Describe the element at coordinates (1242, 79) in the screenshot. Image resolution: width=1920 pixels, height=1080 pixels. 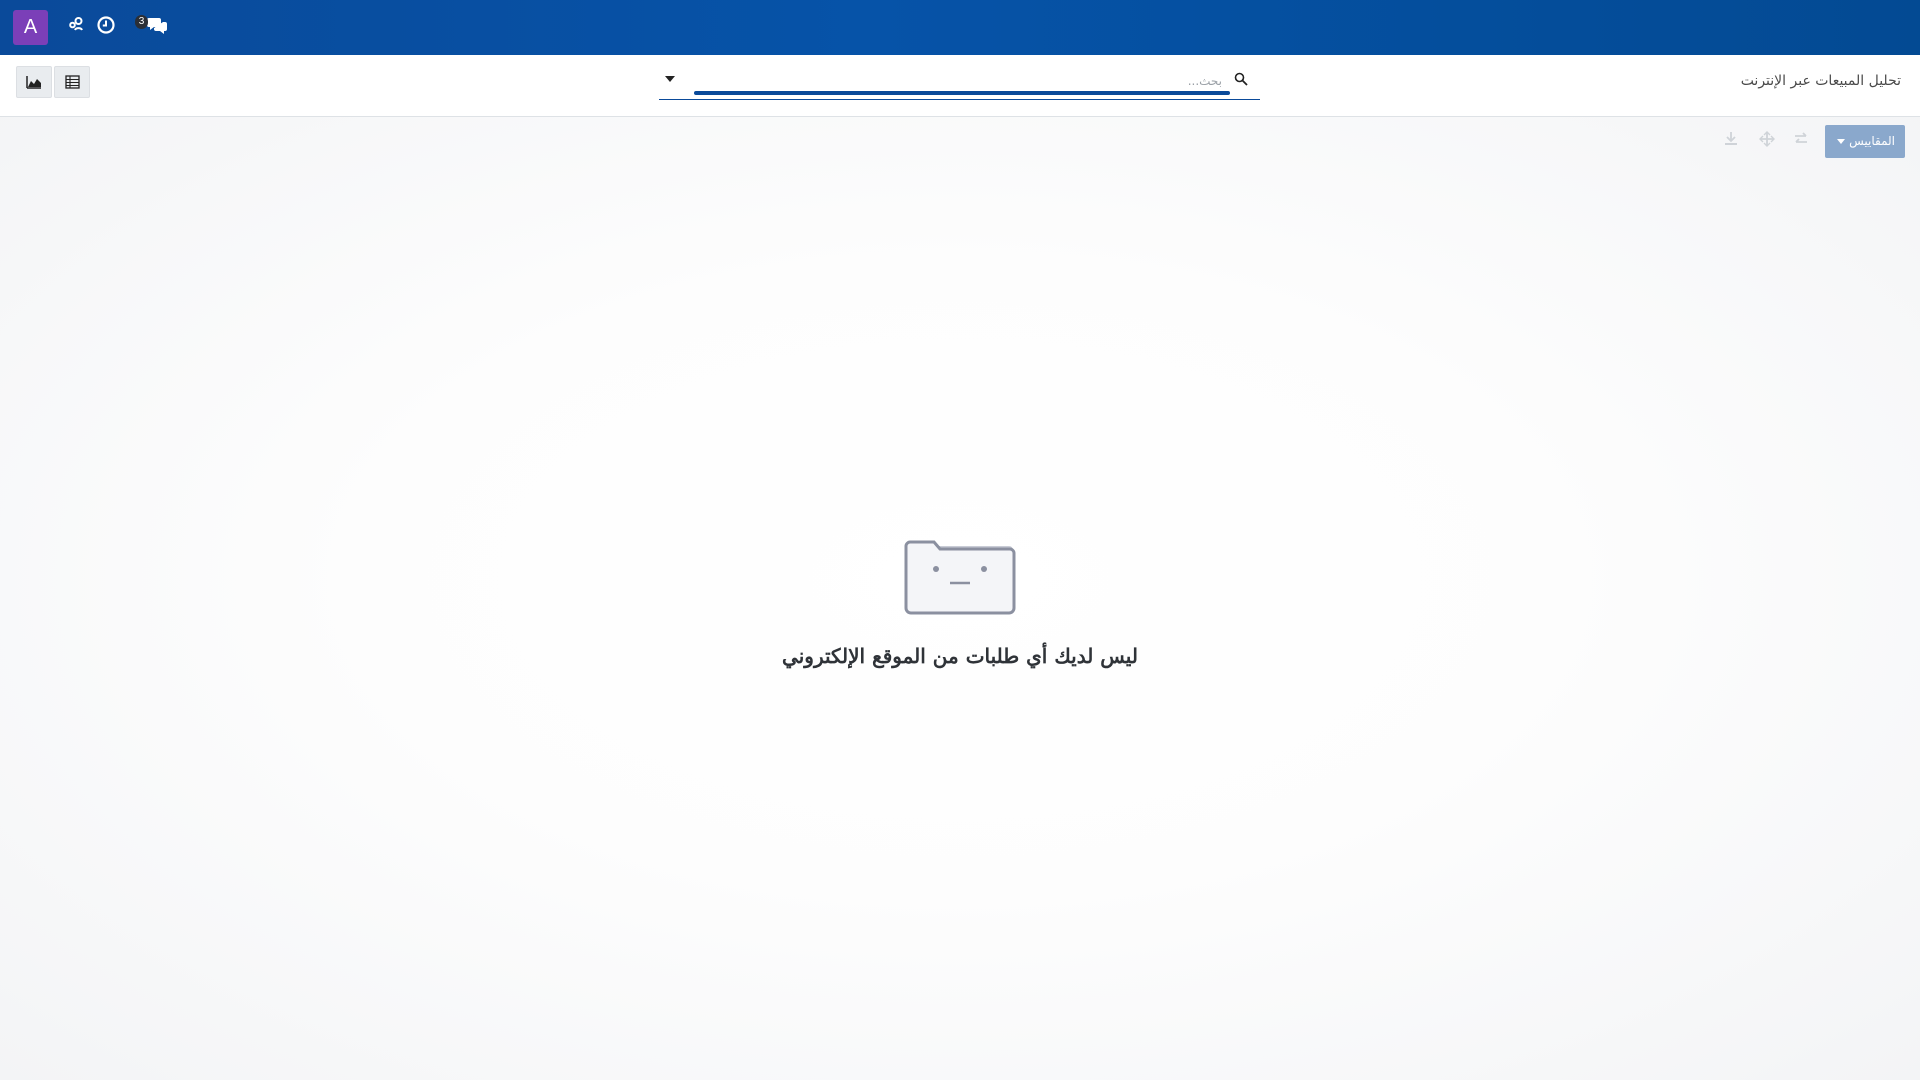
I see `search-icon` at that location.